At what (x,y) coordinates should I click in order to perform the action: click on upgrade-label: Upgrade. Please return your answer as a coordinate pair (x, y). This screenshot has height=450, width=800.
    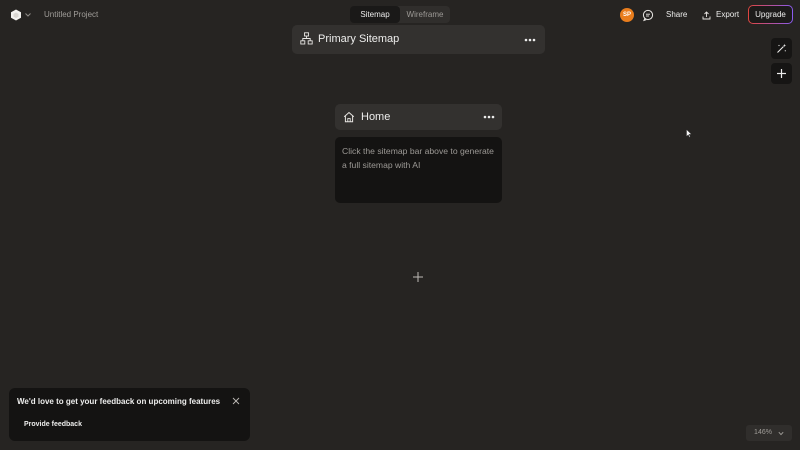
    Looking at the image, I should click on (770, 14).